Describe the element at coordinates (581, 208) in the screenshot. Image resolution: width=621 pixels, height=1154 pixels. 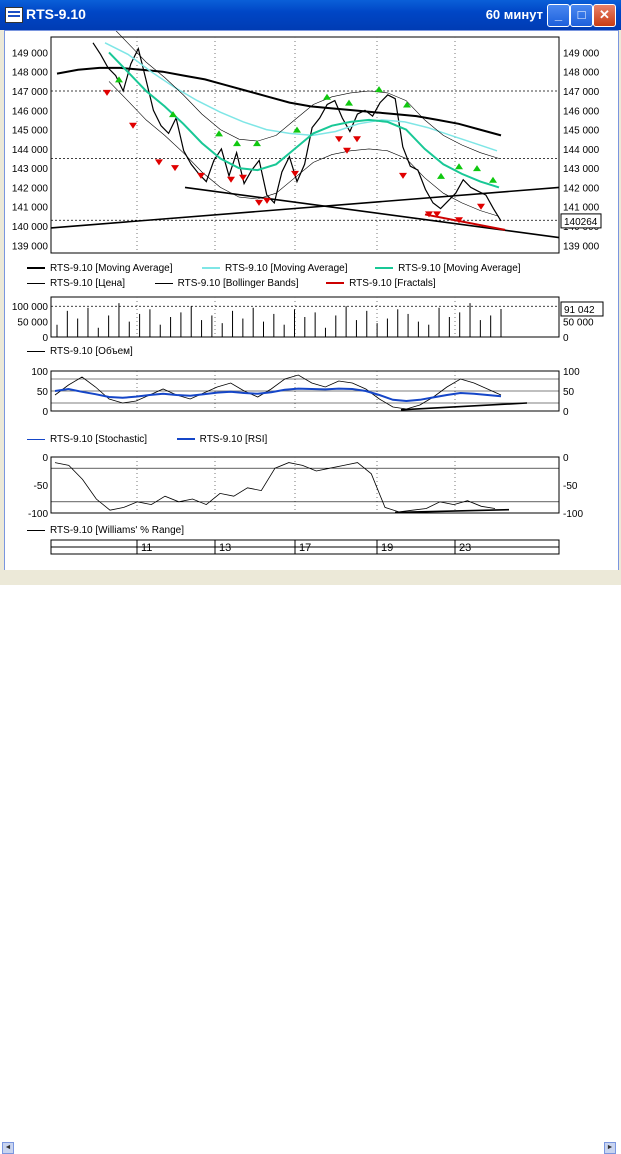
I see `y-tick-label-right: 141 000` at that location.